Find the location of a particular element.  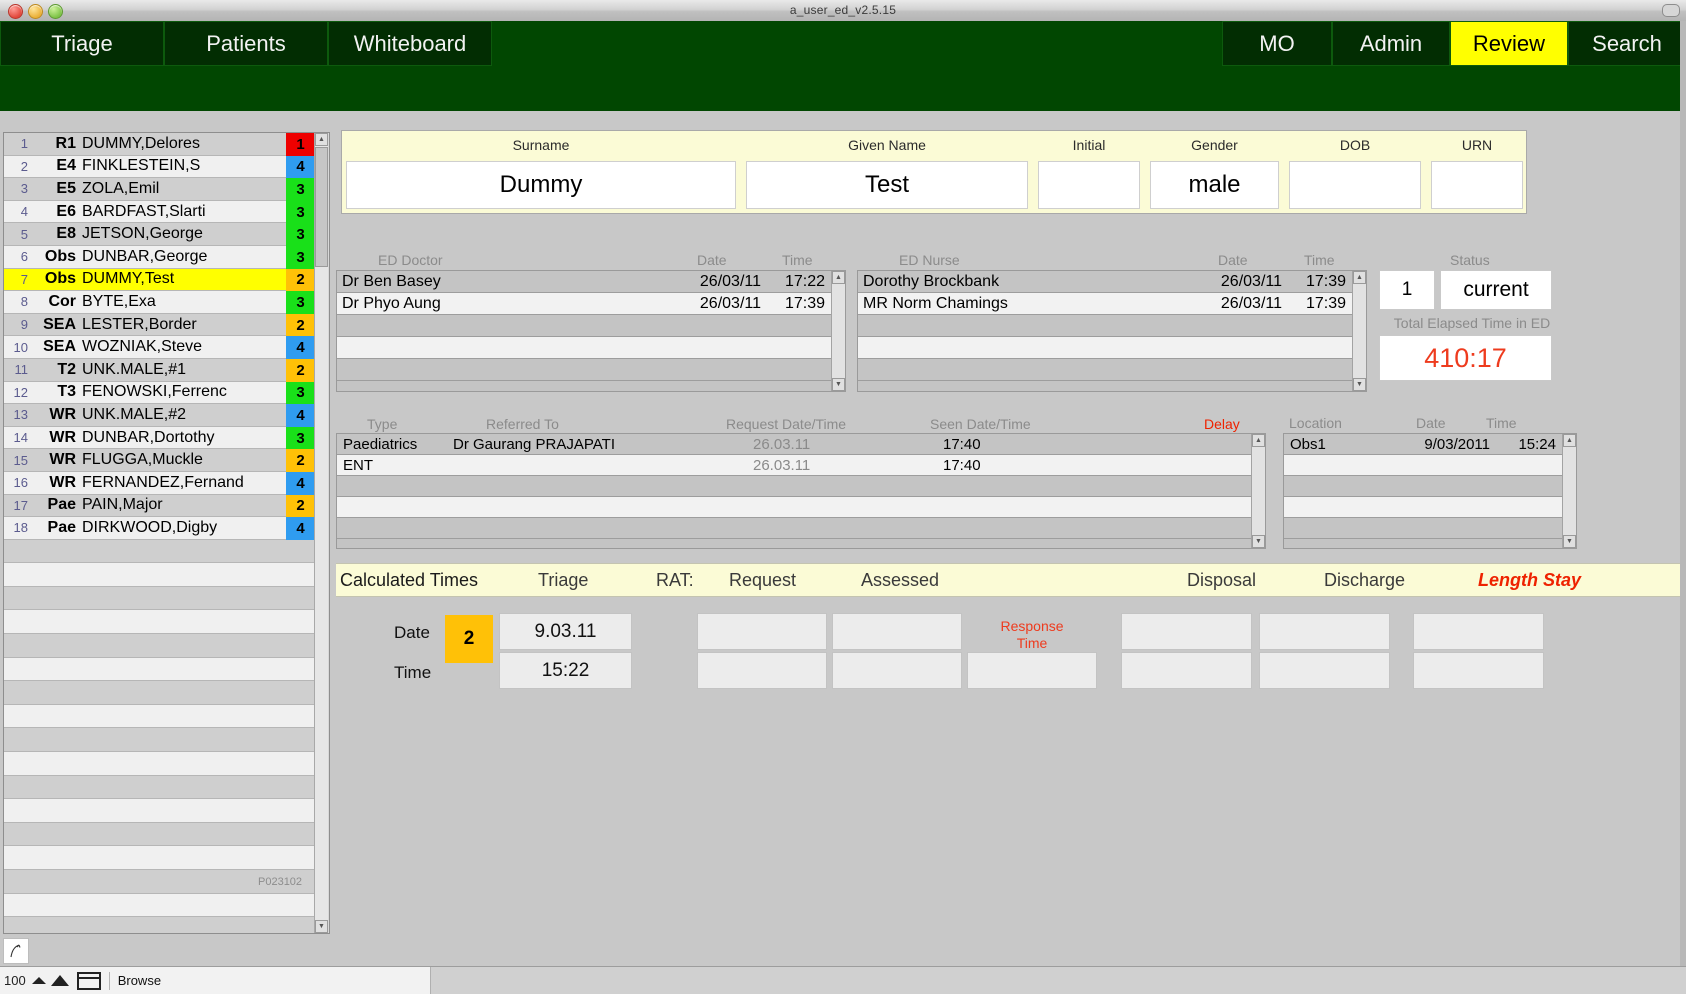

patient-list-row: 6 Obs DUNBAR,George 3 is located at coordinates (159, 257).